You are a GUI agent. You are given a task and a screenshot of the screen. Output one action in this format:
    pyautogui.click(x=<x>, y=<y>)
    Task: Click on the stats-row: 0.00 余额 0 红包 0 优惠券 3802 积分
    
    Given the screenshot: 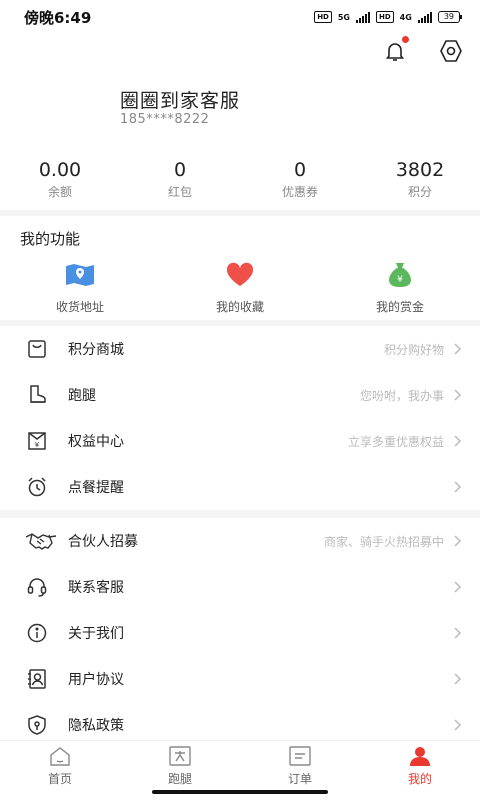 What is the action you would take?
    pyautogui.click(x=240, y=179)
    